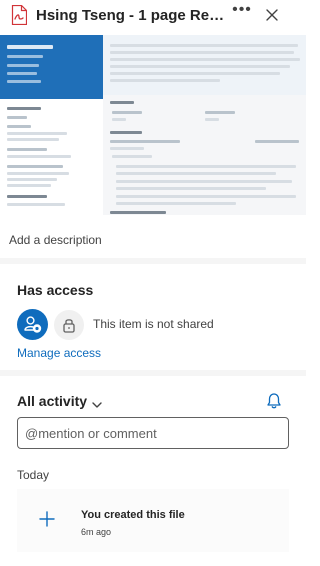 Image resolution: width=320 pixels, height=566 pixels. I want to click on bell-icon, so click(274, 401).